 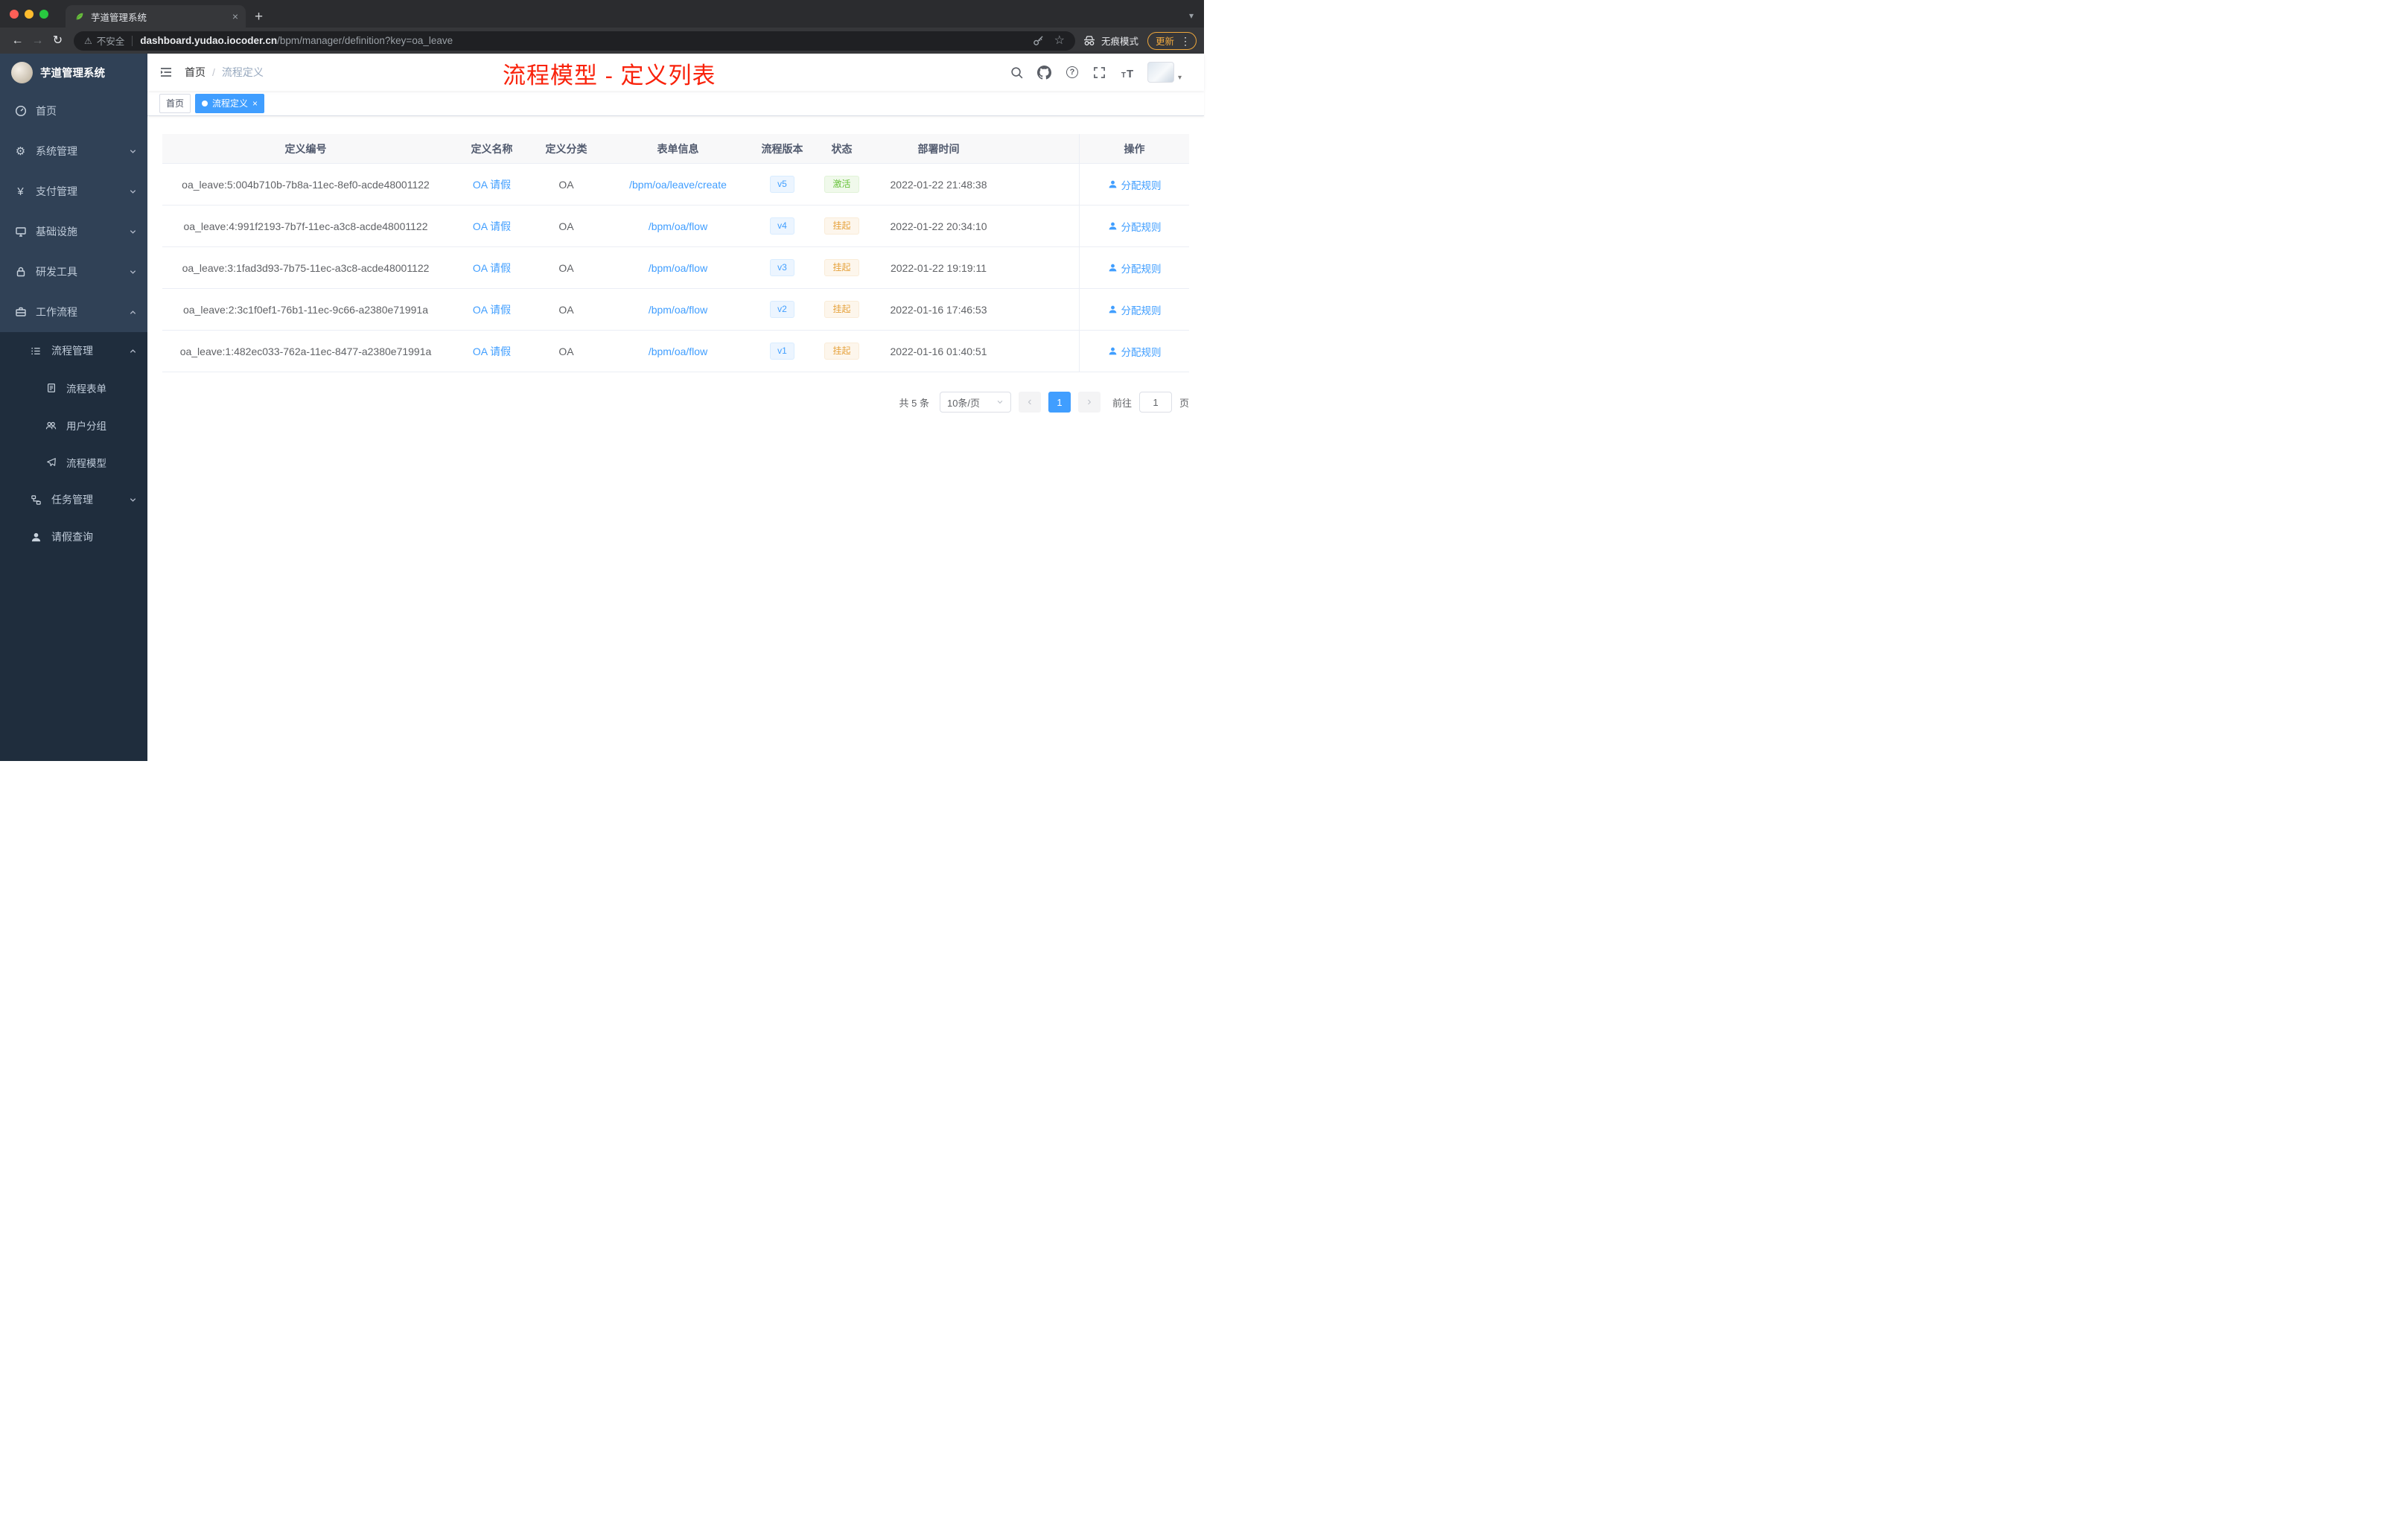 I want to click on window-controls, so click(x=29, y=14).